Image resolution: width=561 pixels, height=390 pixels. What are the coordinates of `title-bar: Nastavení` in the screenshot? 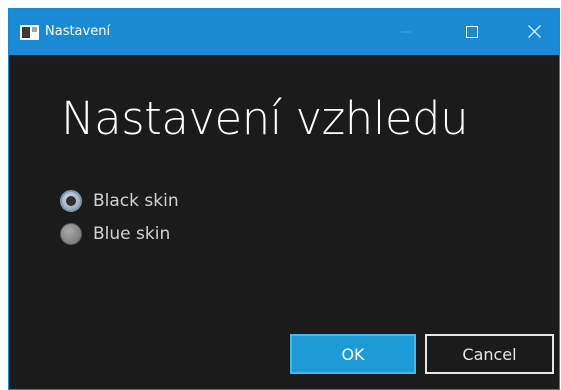 It's located at (284, 32).